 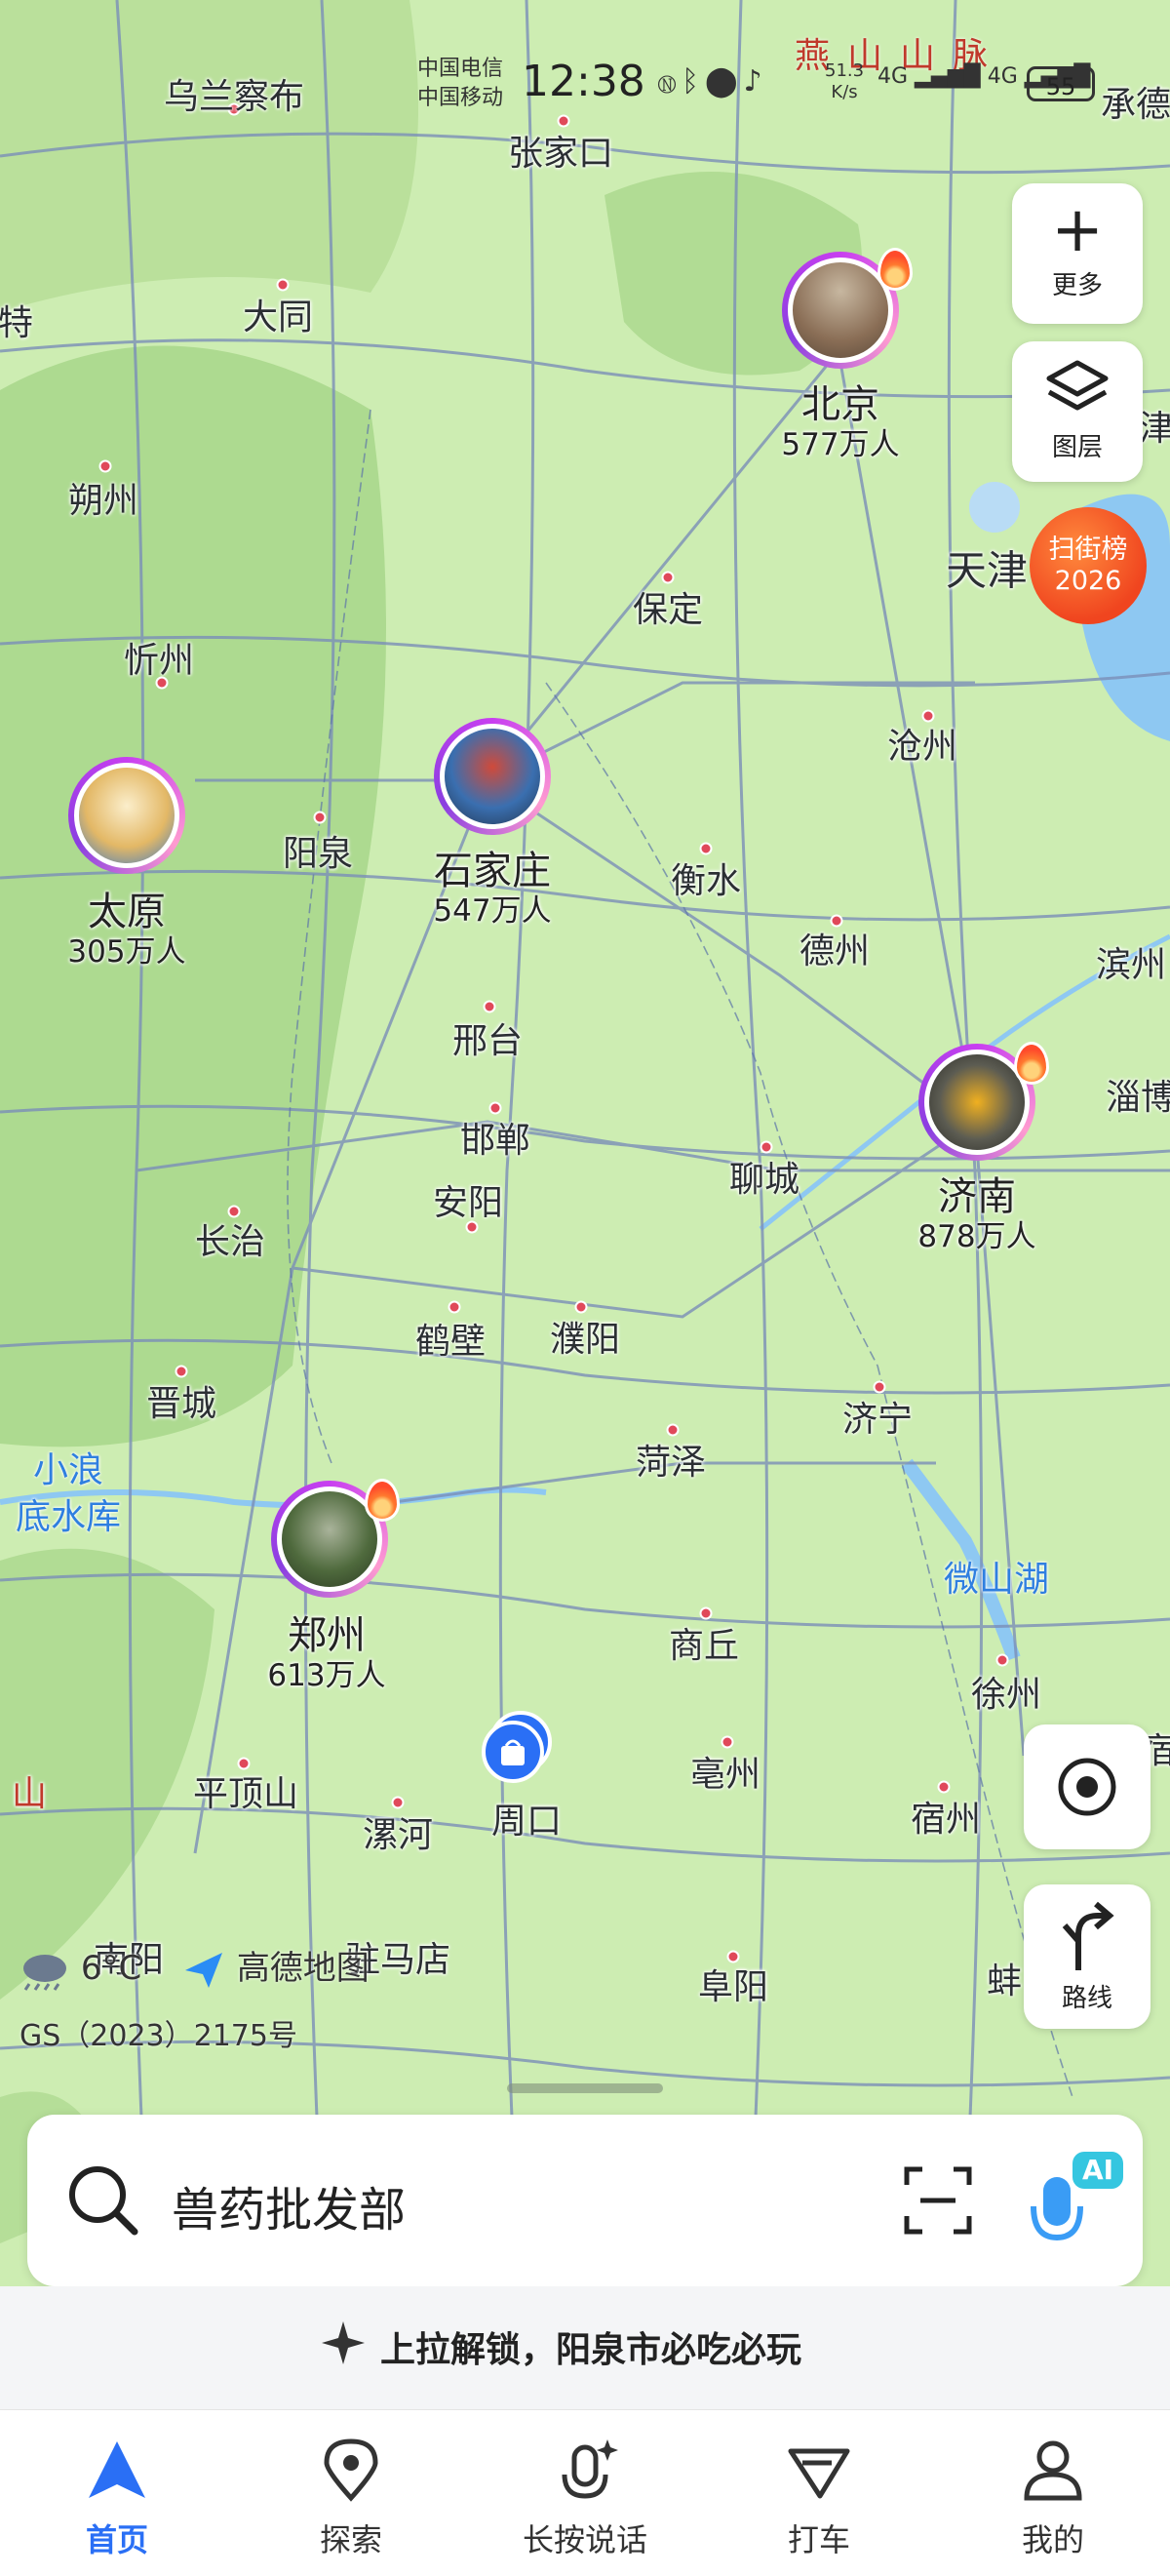 I want to click on city-label-shuozhou: 朔州, so click(x=103, y=497).